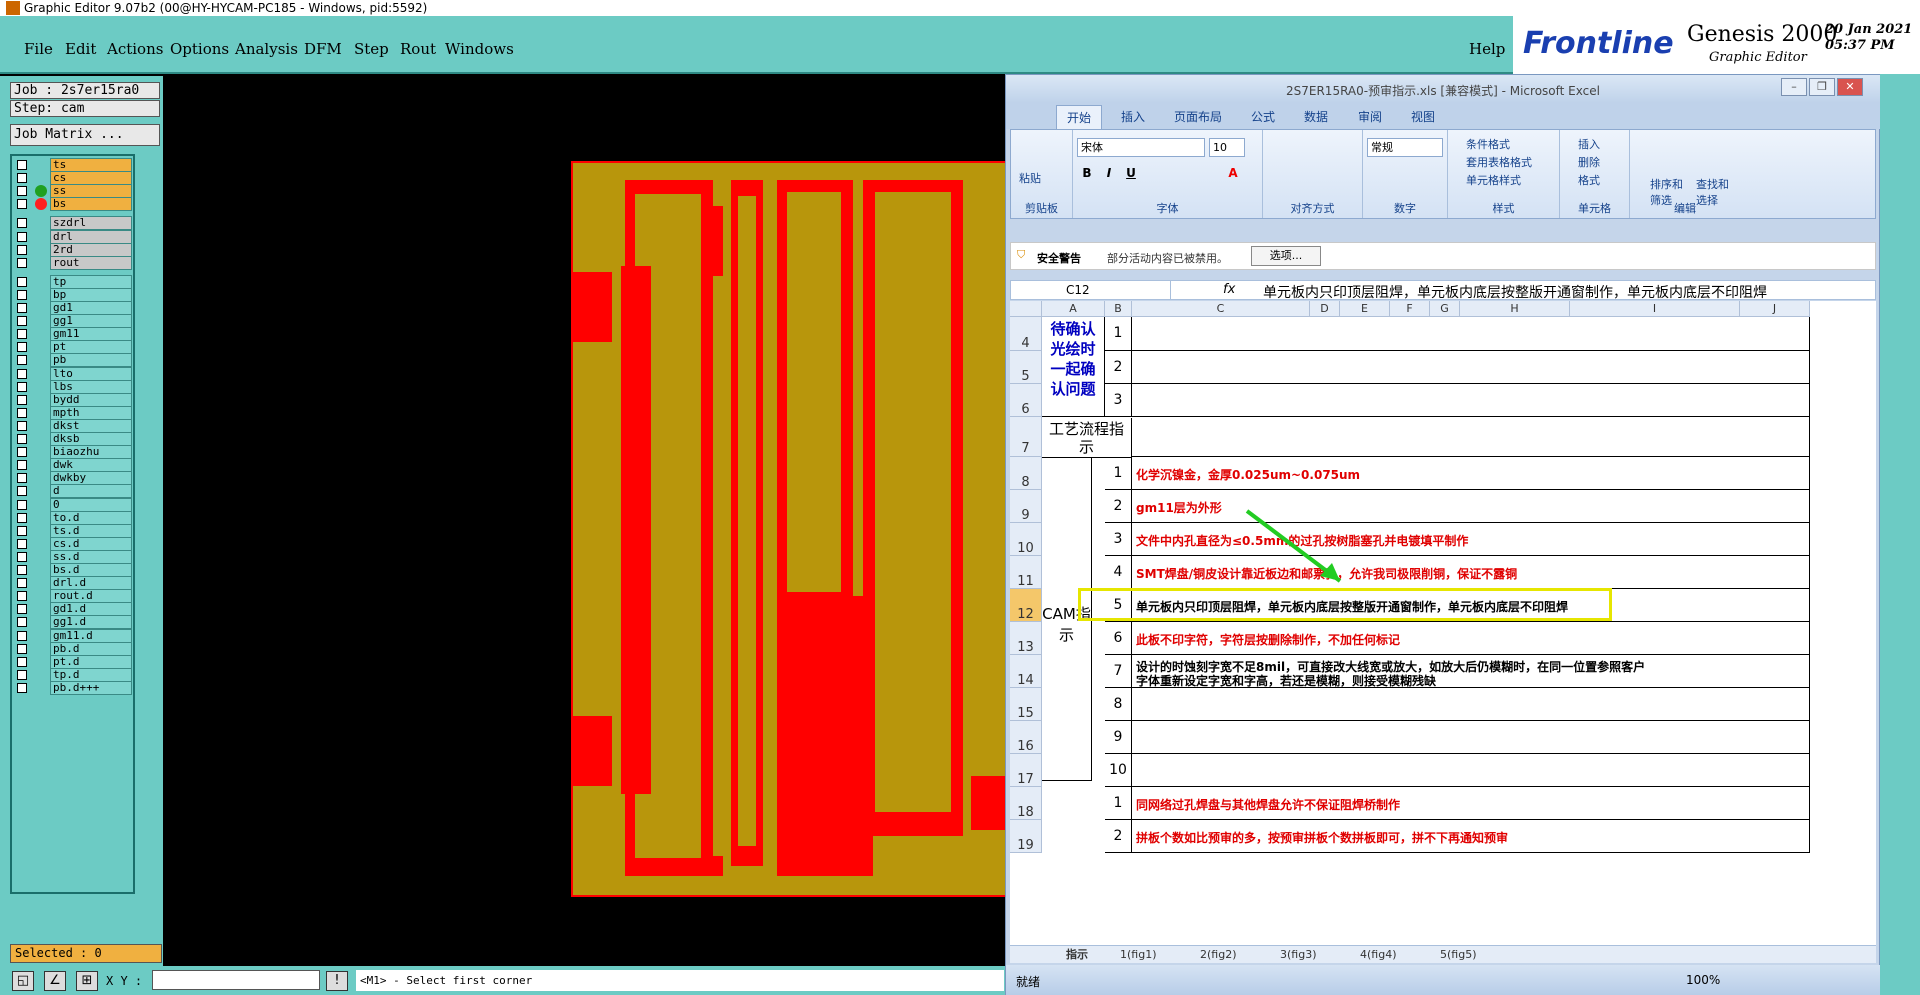 The width and height of the screenshot is (1920, 995). What do you see at coordinates (72, 249) in the screenshot?
I see `layer-row: 2rd` at bounding box center [72, 249].